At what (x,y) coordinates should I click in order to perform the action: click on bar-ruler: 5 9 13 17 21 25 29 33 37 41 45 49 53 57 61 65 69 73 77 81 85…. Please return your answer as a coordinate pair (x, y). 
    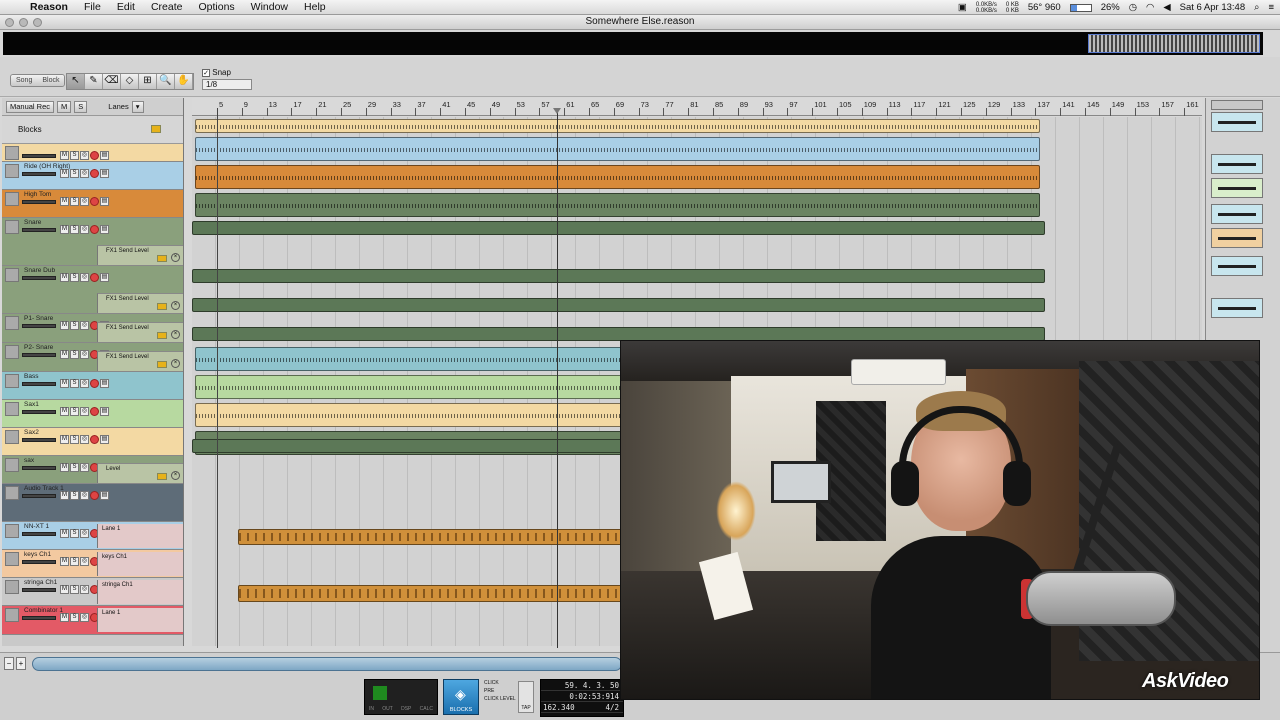
    Looking at the image, I should click on (697, 107).